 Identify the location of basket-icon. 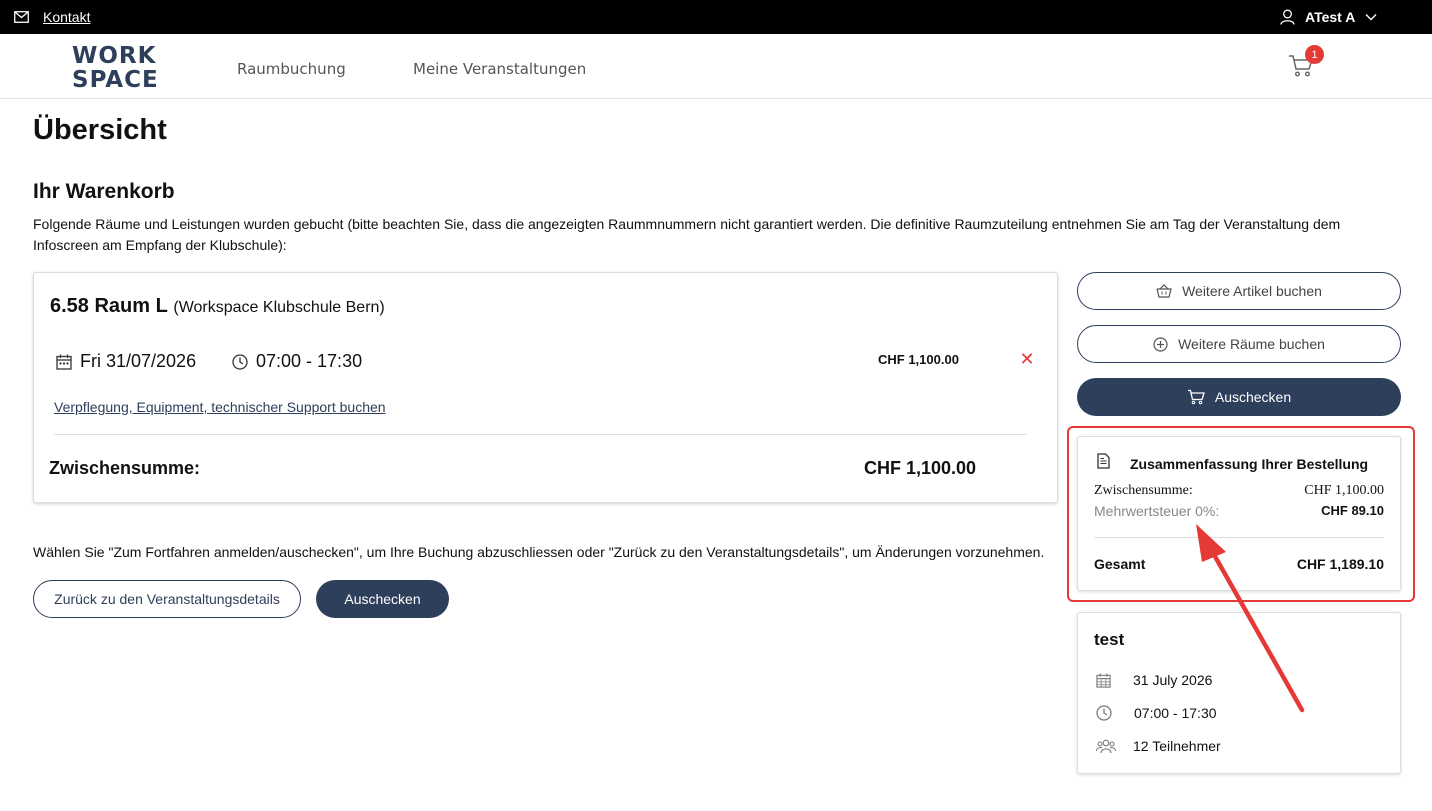
(1164, 291).